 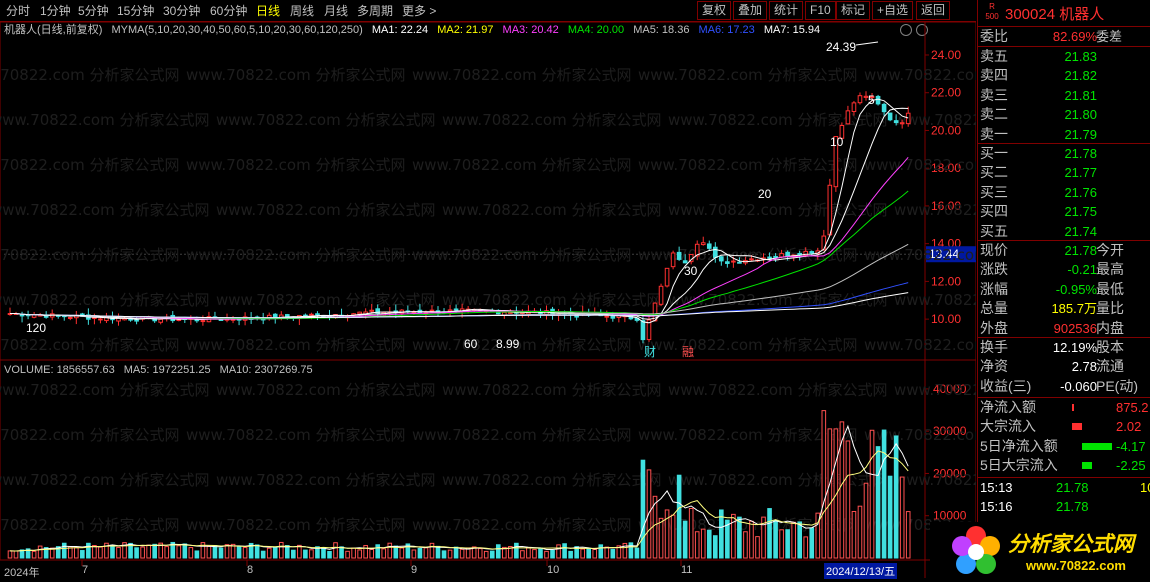 I want to click on sell-level-row: 卖二 21.80, so click(x=1064, y=114).